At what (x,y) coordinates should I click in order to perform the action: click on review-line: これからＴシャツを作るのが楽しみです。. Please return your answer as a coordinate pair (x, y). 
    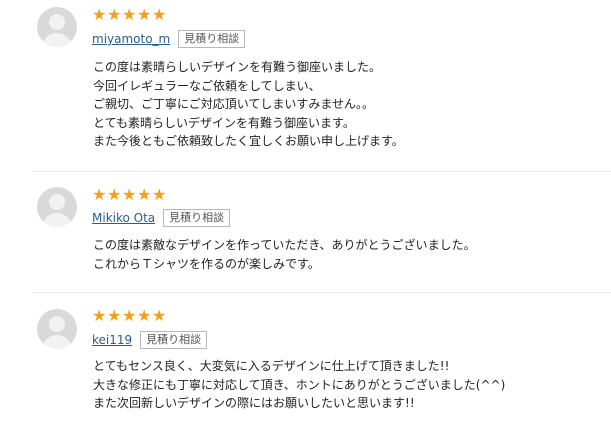
    Looking at the image, I should click on (206, 263).